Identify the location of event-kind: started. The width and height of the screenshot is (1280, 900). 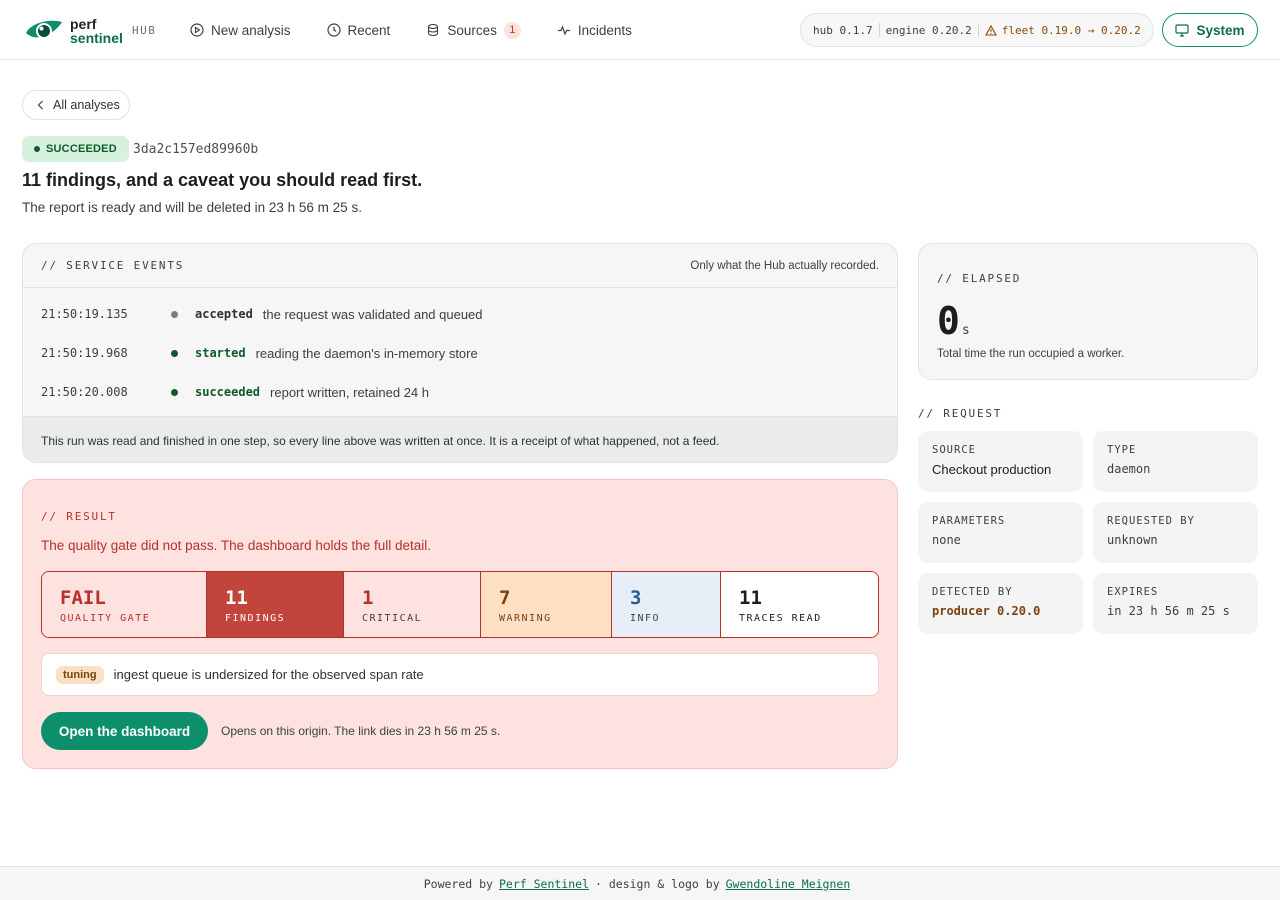
(220, 353).